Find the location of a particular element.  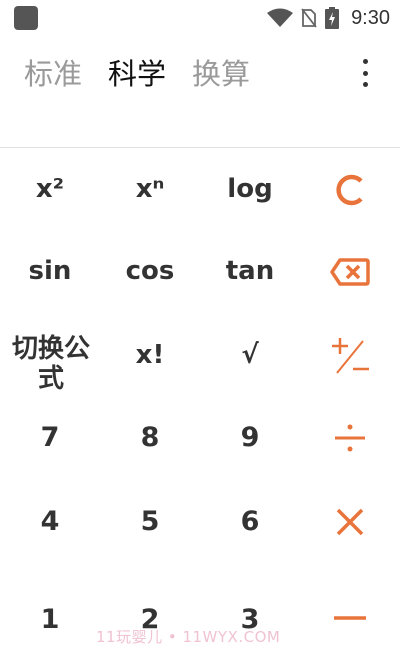

divide-icon is located at coordinates (350, 438).